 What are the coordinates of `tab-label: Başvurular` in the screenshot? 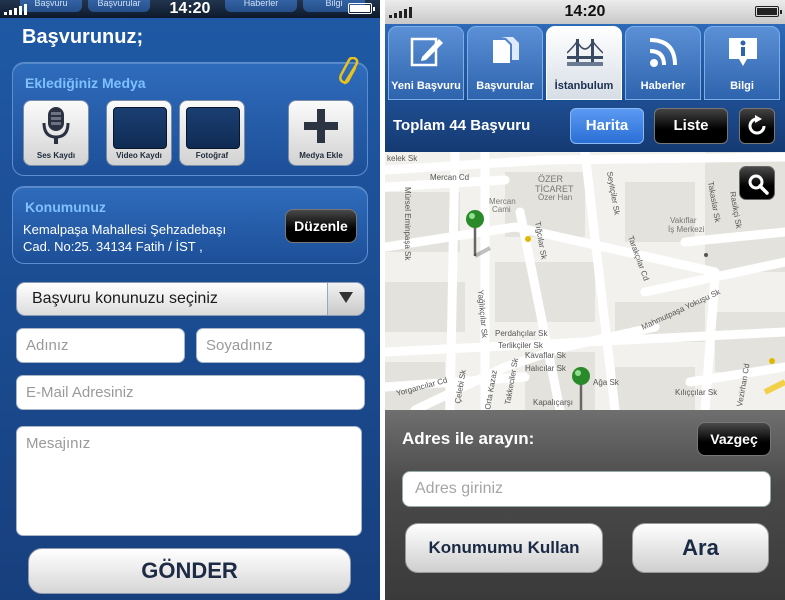 It's located at (505, 86).